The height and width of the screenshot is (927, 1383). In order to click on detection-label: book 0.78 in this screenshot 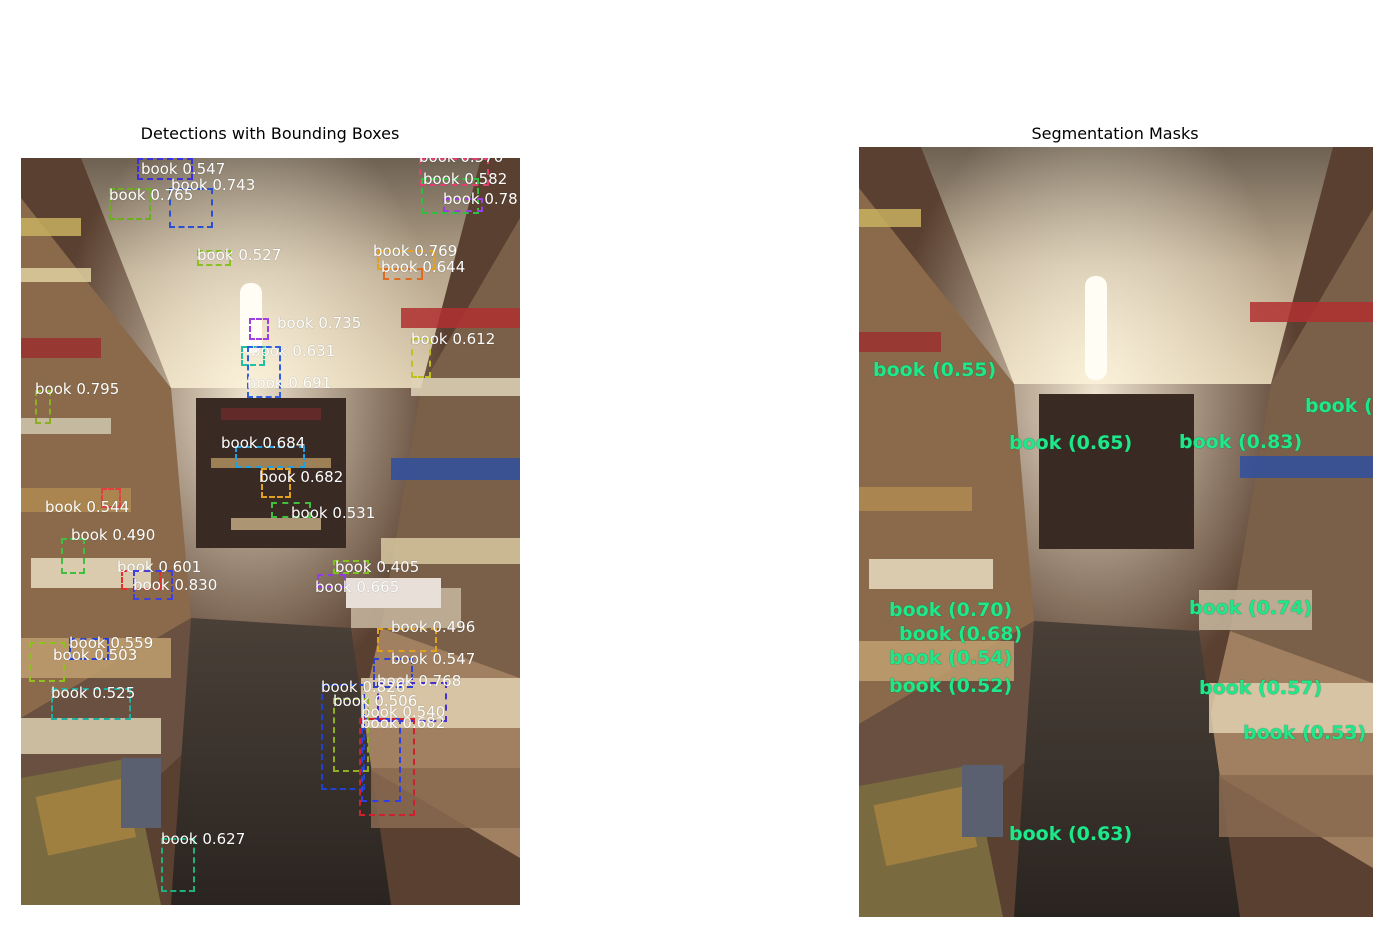, I will do `click(480, 199)`.